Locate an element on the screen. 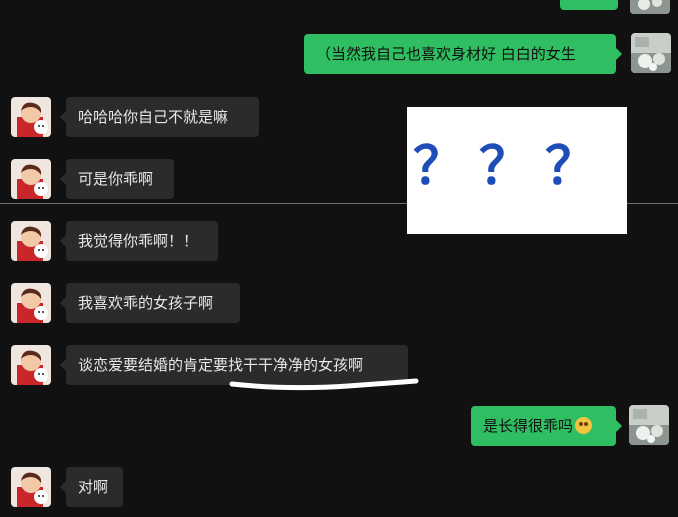 The height and width of the screenshot is (517, 678). message-text: 哈哈哈你自己不就是嘛 is located at coordinates (153, 117).